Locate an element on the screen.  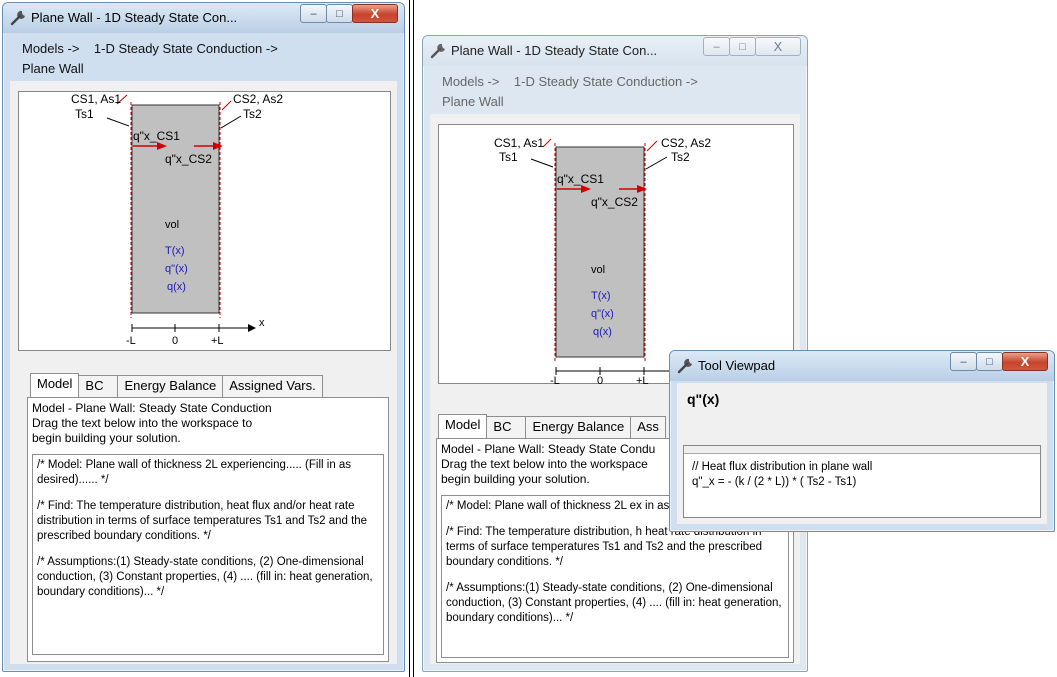
viewpad-heading: q"(x) is located at coordinates (703, 399).